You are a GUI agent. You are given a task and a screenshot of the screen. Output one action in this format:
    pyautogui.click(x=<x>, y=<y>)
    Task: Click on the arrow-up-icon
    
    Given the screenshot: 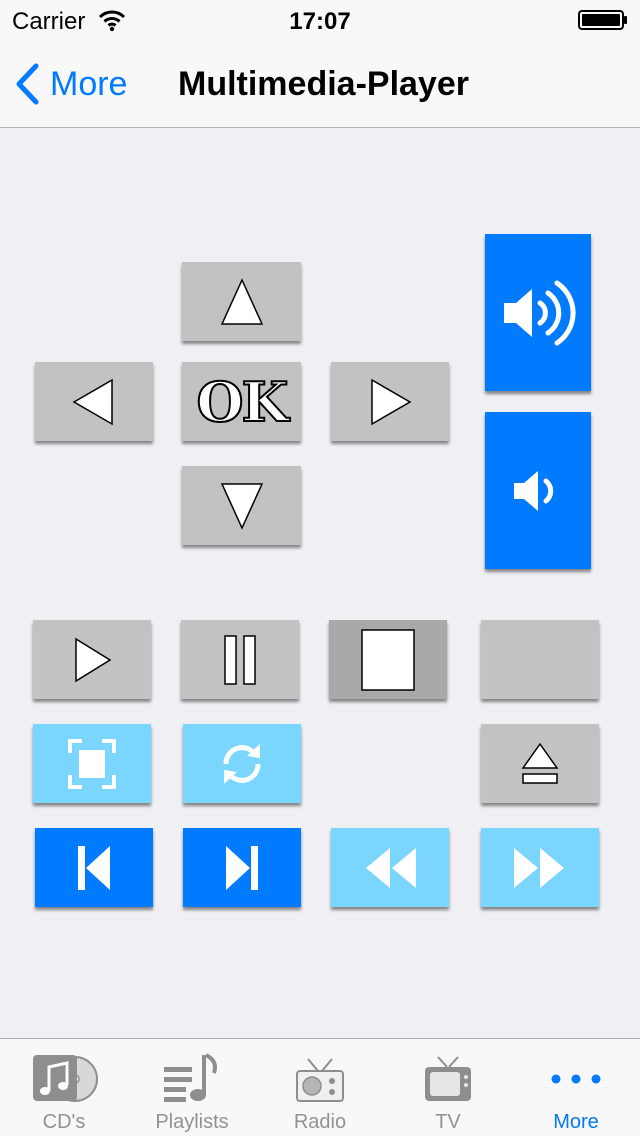 What is the action you would take?
    pyautogui.click(x=241, y=301)
    